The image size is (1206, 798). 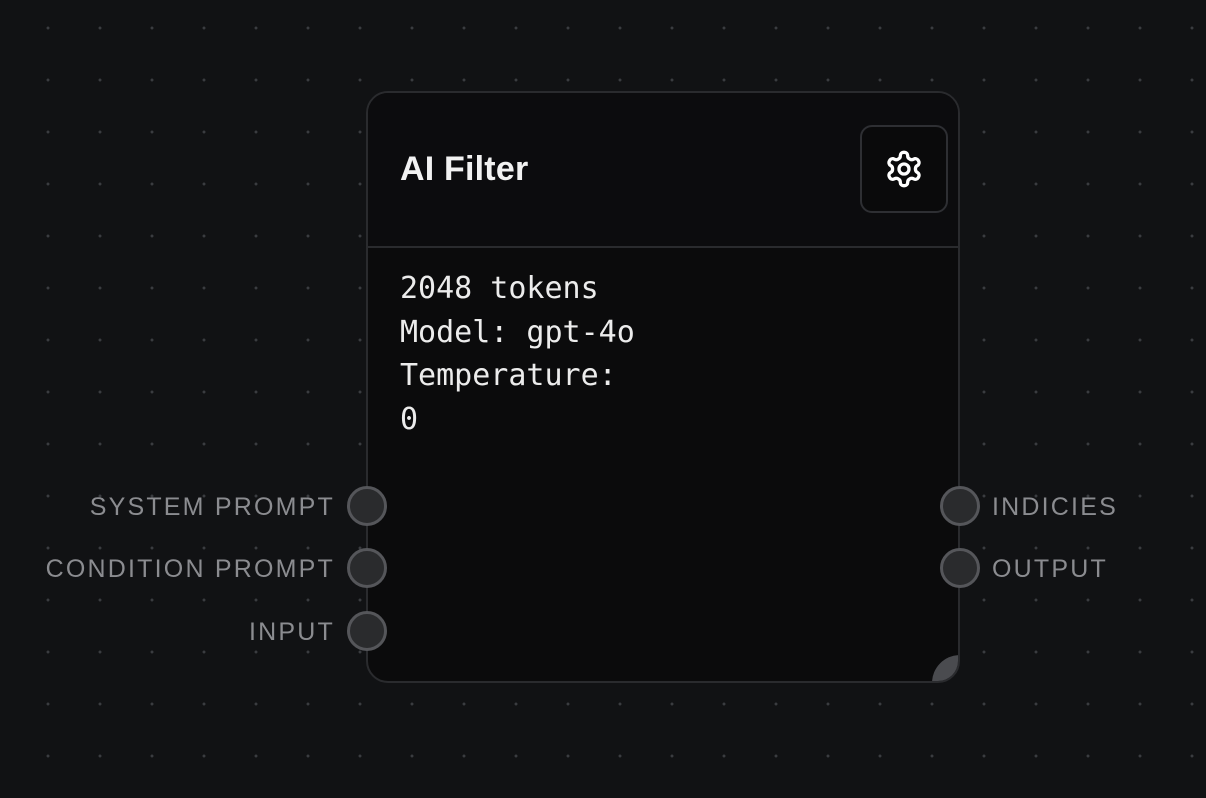 What do you see at coordinates (409, 419) in the screenshot?
I see `temperature-value: 0` at bounding box center [409, 419].